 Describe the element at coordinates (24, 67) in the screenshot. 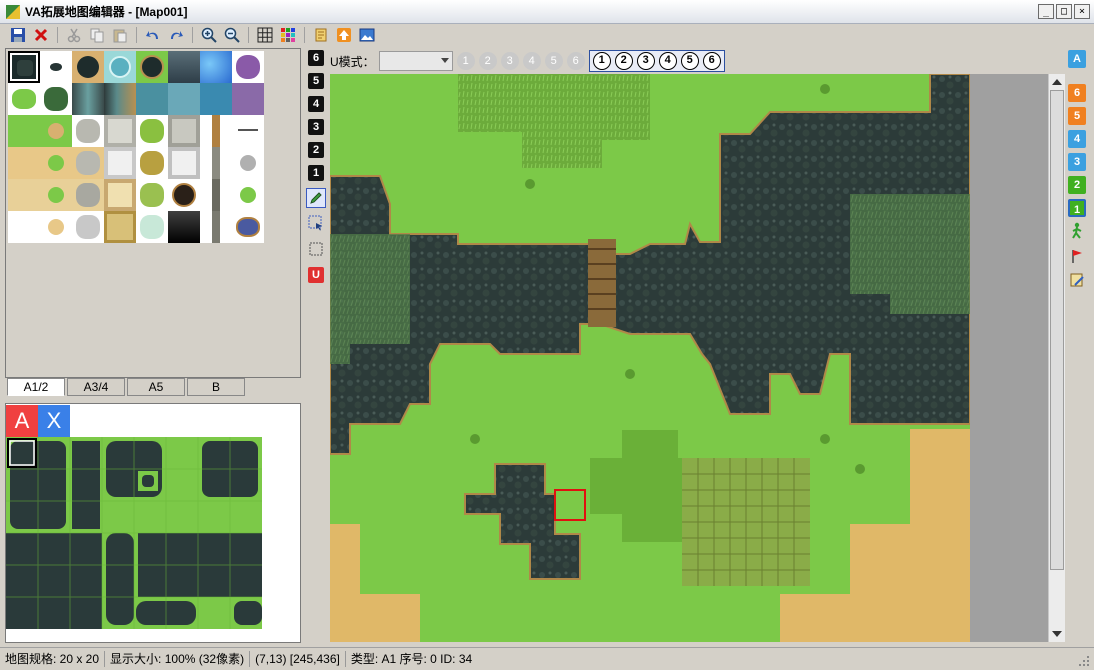

I see `tile-pit-selected` at that location.